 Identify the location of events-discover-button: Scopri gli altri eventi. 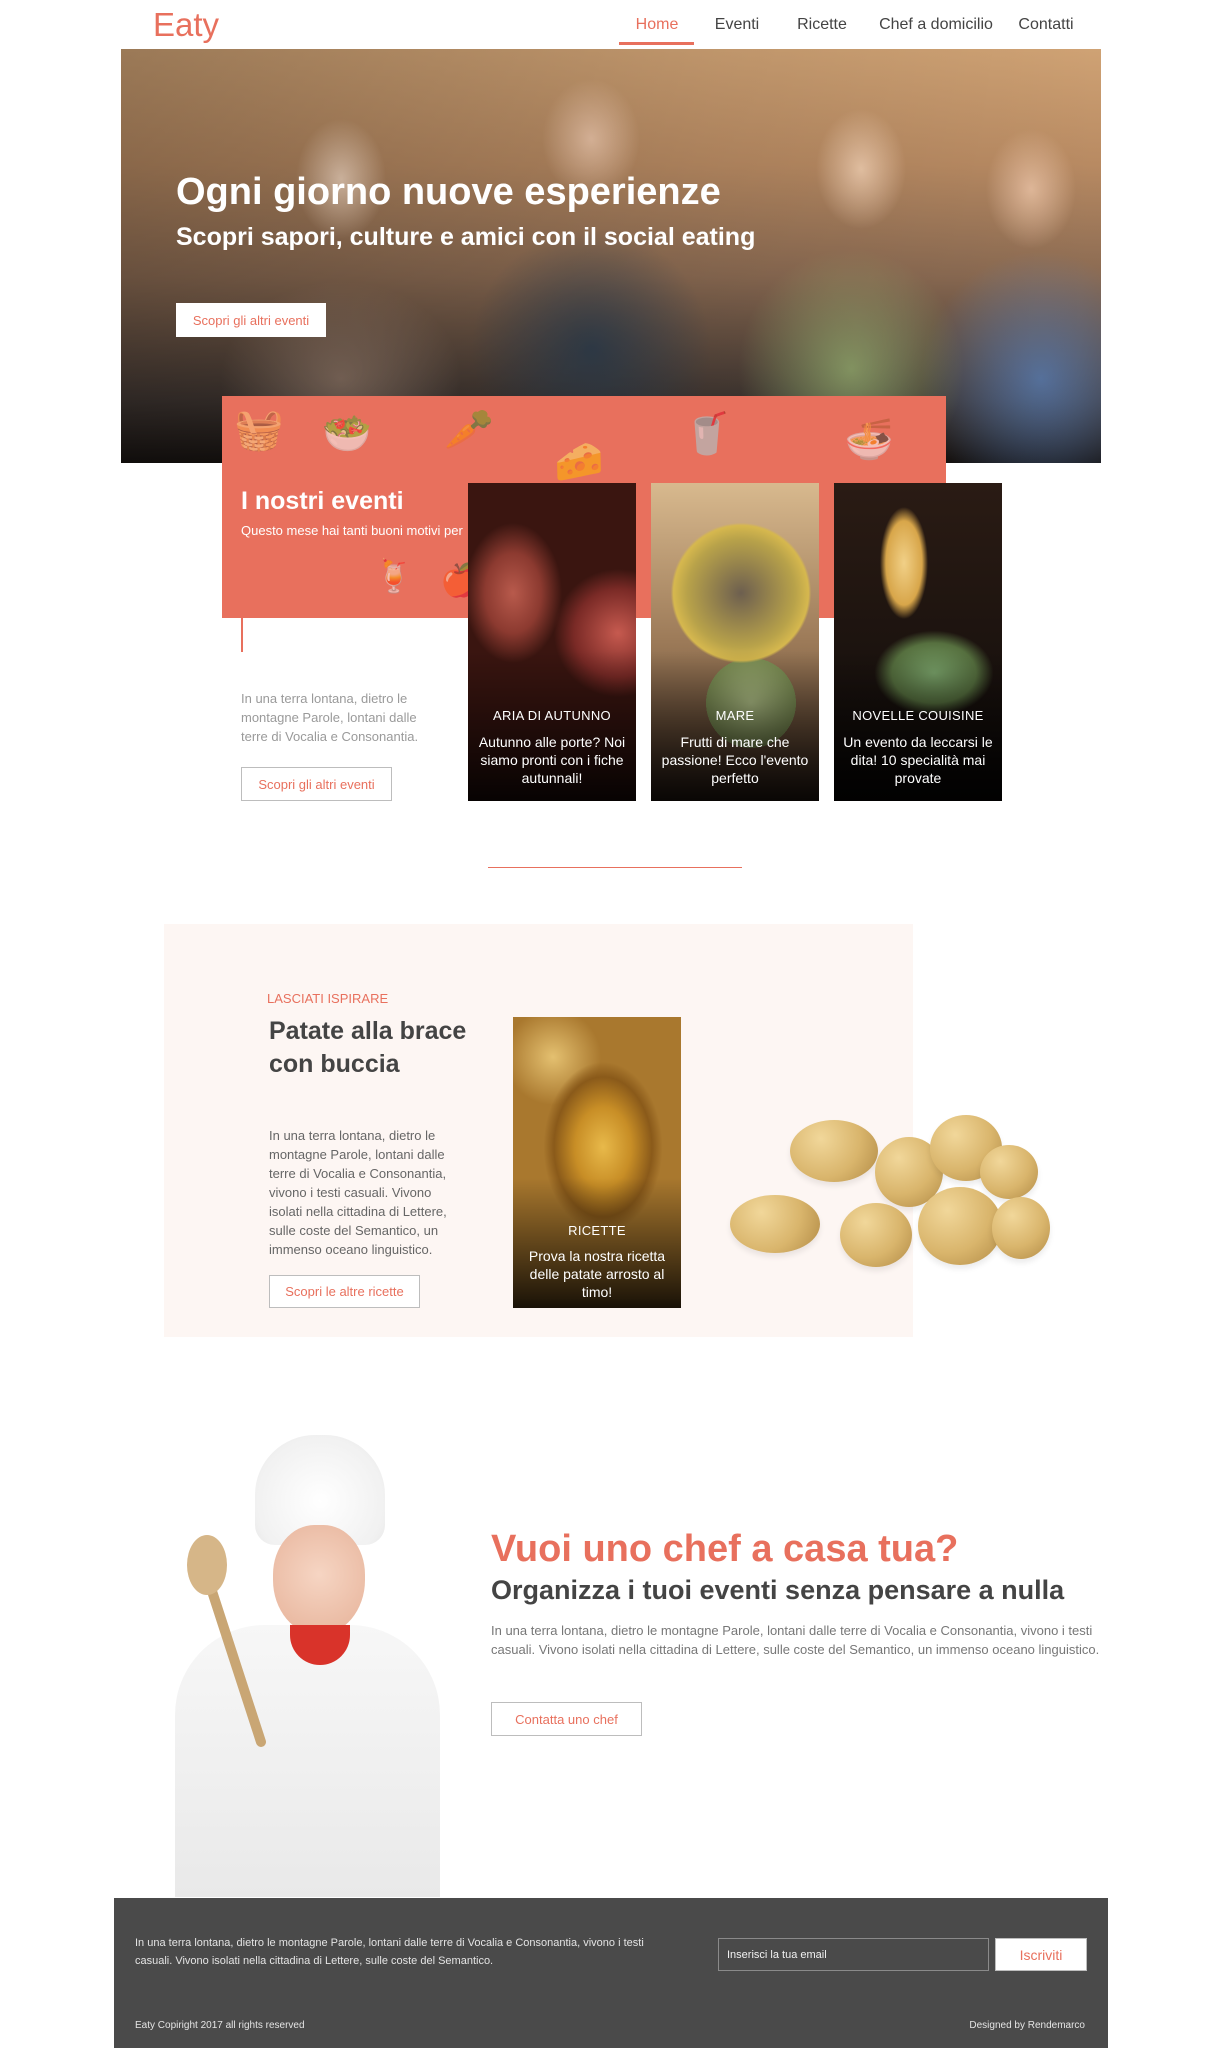
(316, 784).